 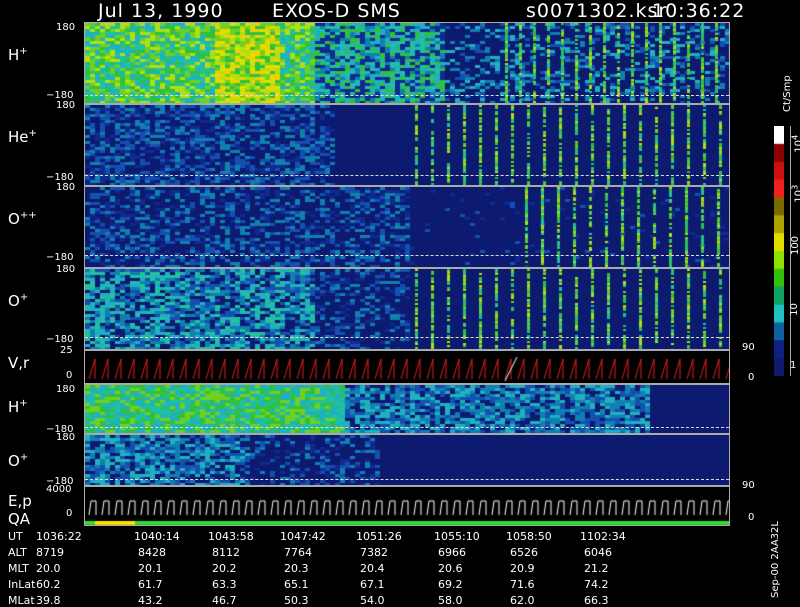 What do you see at coordinates (66, 269) in the screenshot?
I see `p4-top-tick: 180` at bounding box center [66, 269].